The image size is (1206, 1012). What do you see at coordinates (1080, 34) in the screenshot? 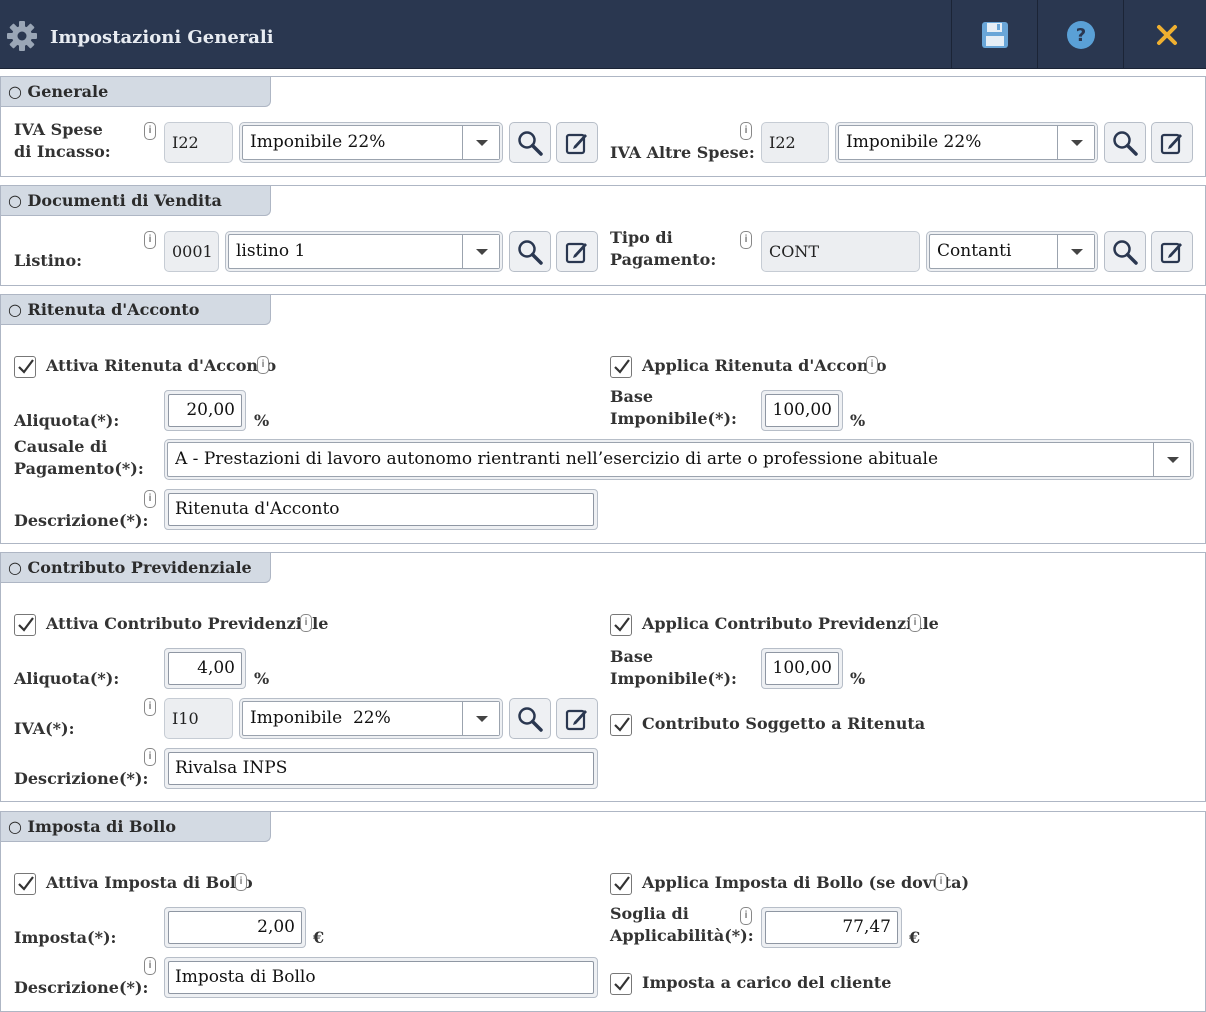
I see `help-button: ?` at bounding box center [1080, 34].